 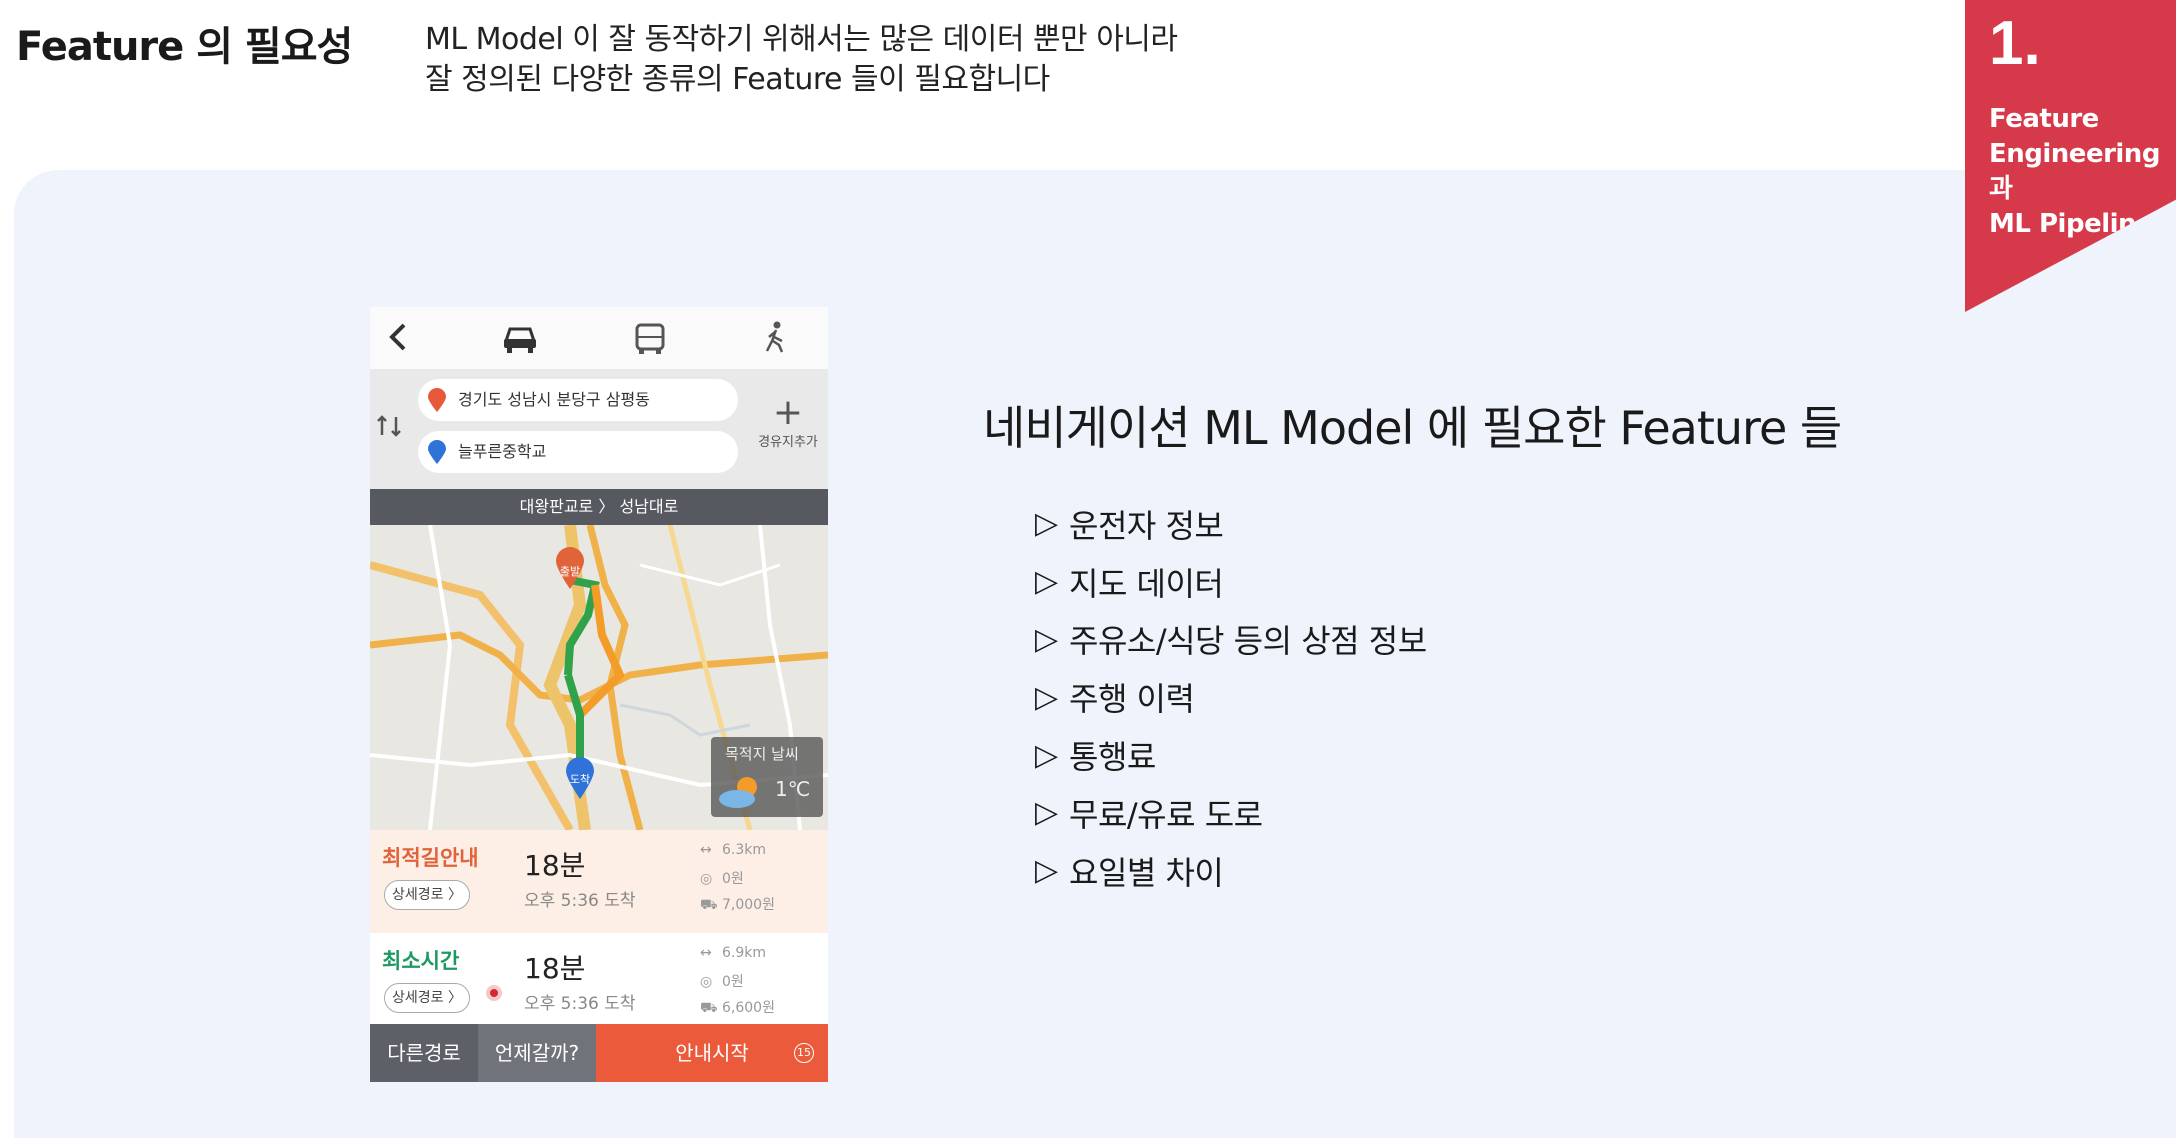 What do you see at coordinates (430, 858) in the screenshot?
I see `route-name: 최적길안내` at bounding box center [430, 858].